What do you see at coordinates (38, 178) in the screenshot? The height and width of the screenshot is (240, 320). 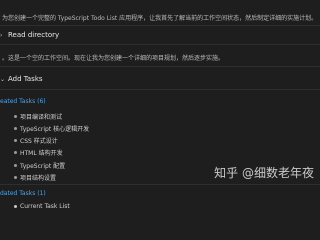 I see `task-label: 项目结构设置` at bounding box center [38, 178].